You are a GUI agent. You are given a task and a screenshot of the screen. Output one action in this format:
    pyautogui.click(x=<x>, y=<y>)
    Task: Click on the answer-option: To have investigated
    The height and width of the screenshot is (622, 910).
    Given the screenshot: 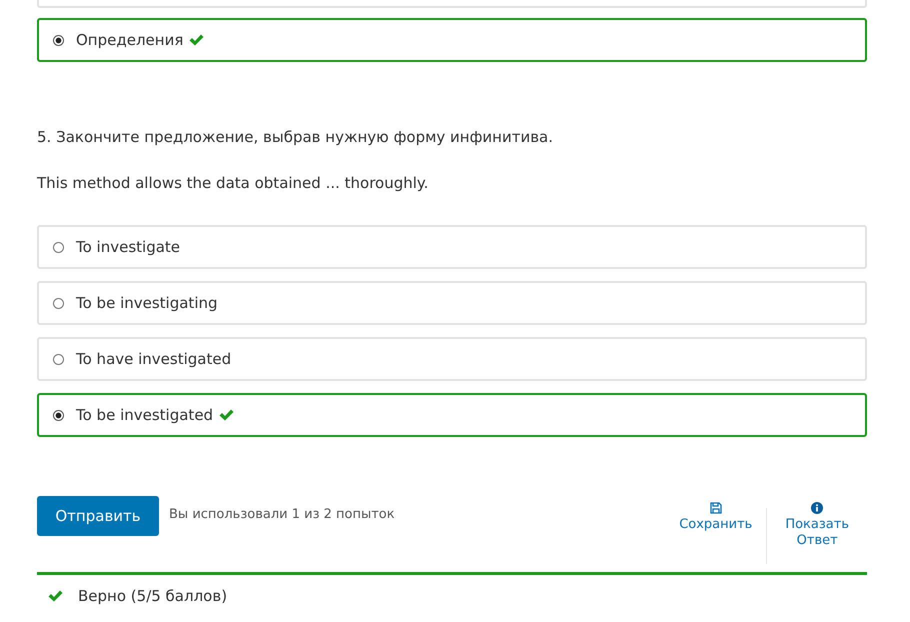 What is the action you would take?
    pyautogui.click(x=452, y=359)
    